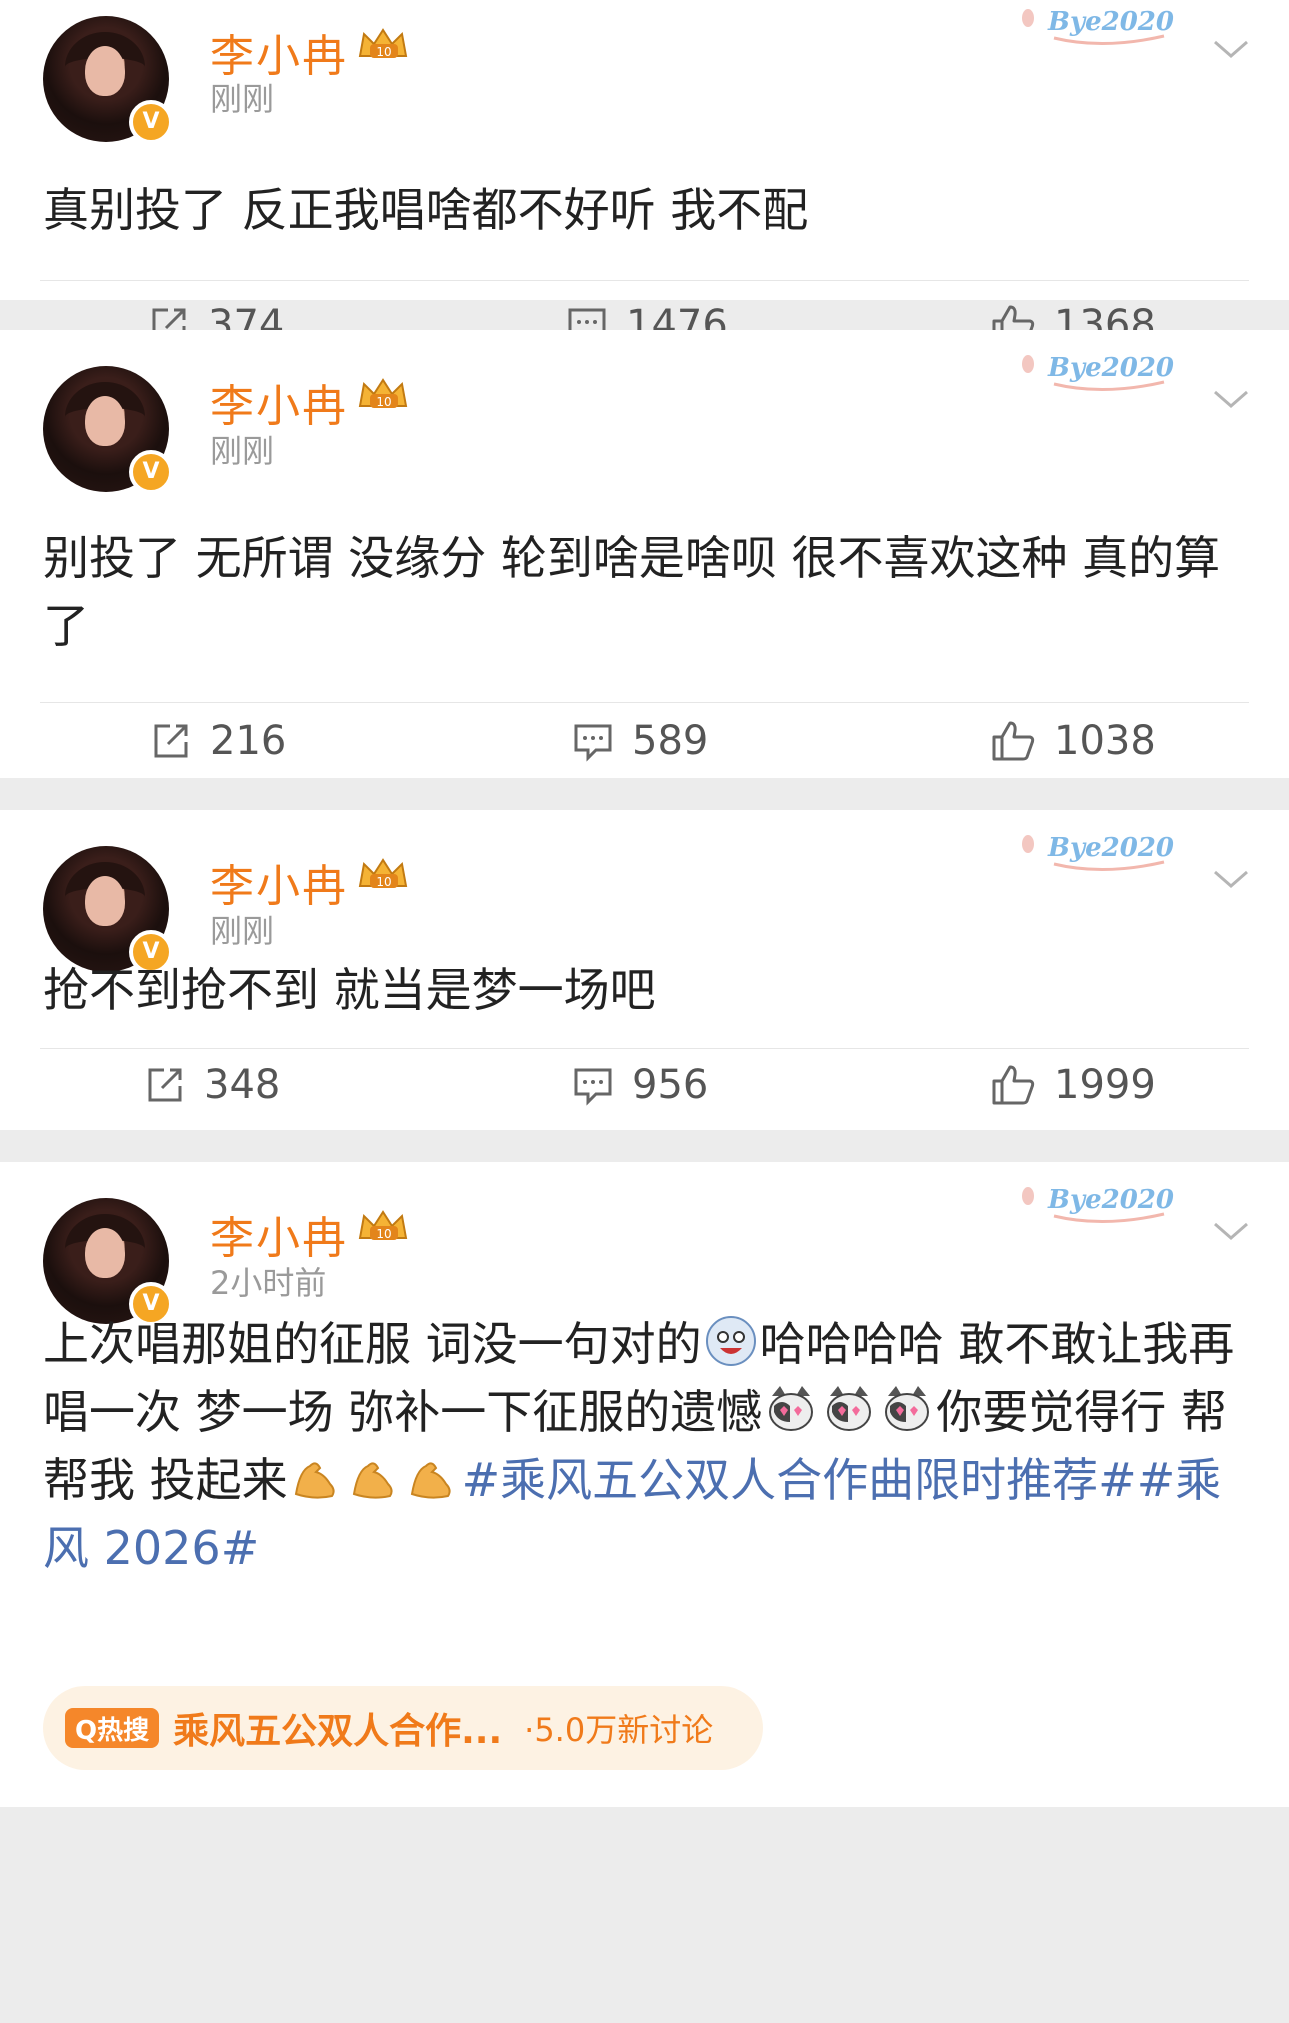 The height and width of the screenshot is (2023, 1289). I want to click on post-time: 2小时前, so click(268, 1283).